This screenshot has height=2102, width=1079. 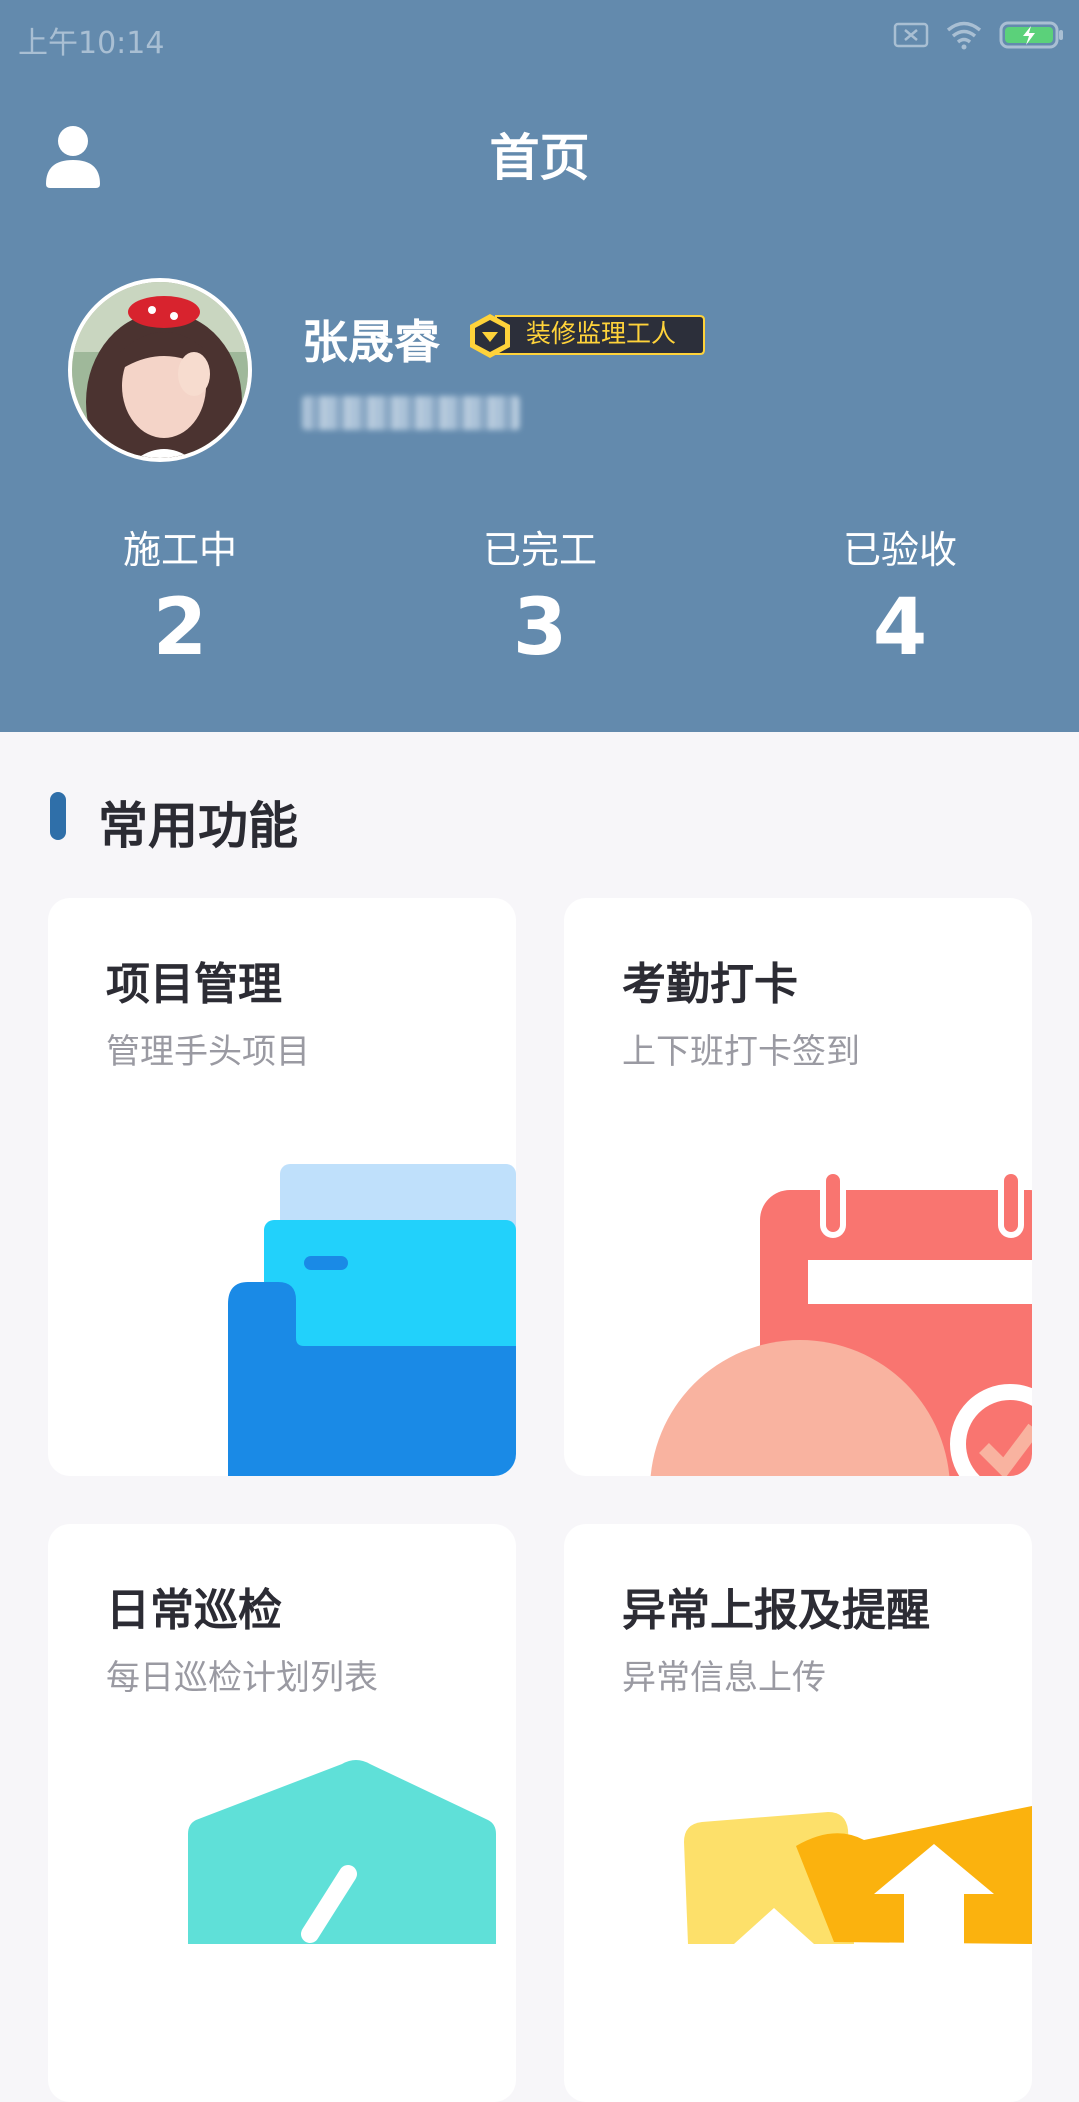 What do you see at coordinates (179, 550) in the screenshot?
I see `stat-label: 施工中` at bounding box center [179, 550].